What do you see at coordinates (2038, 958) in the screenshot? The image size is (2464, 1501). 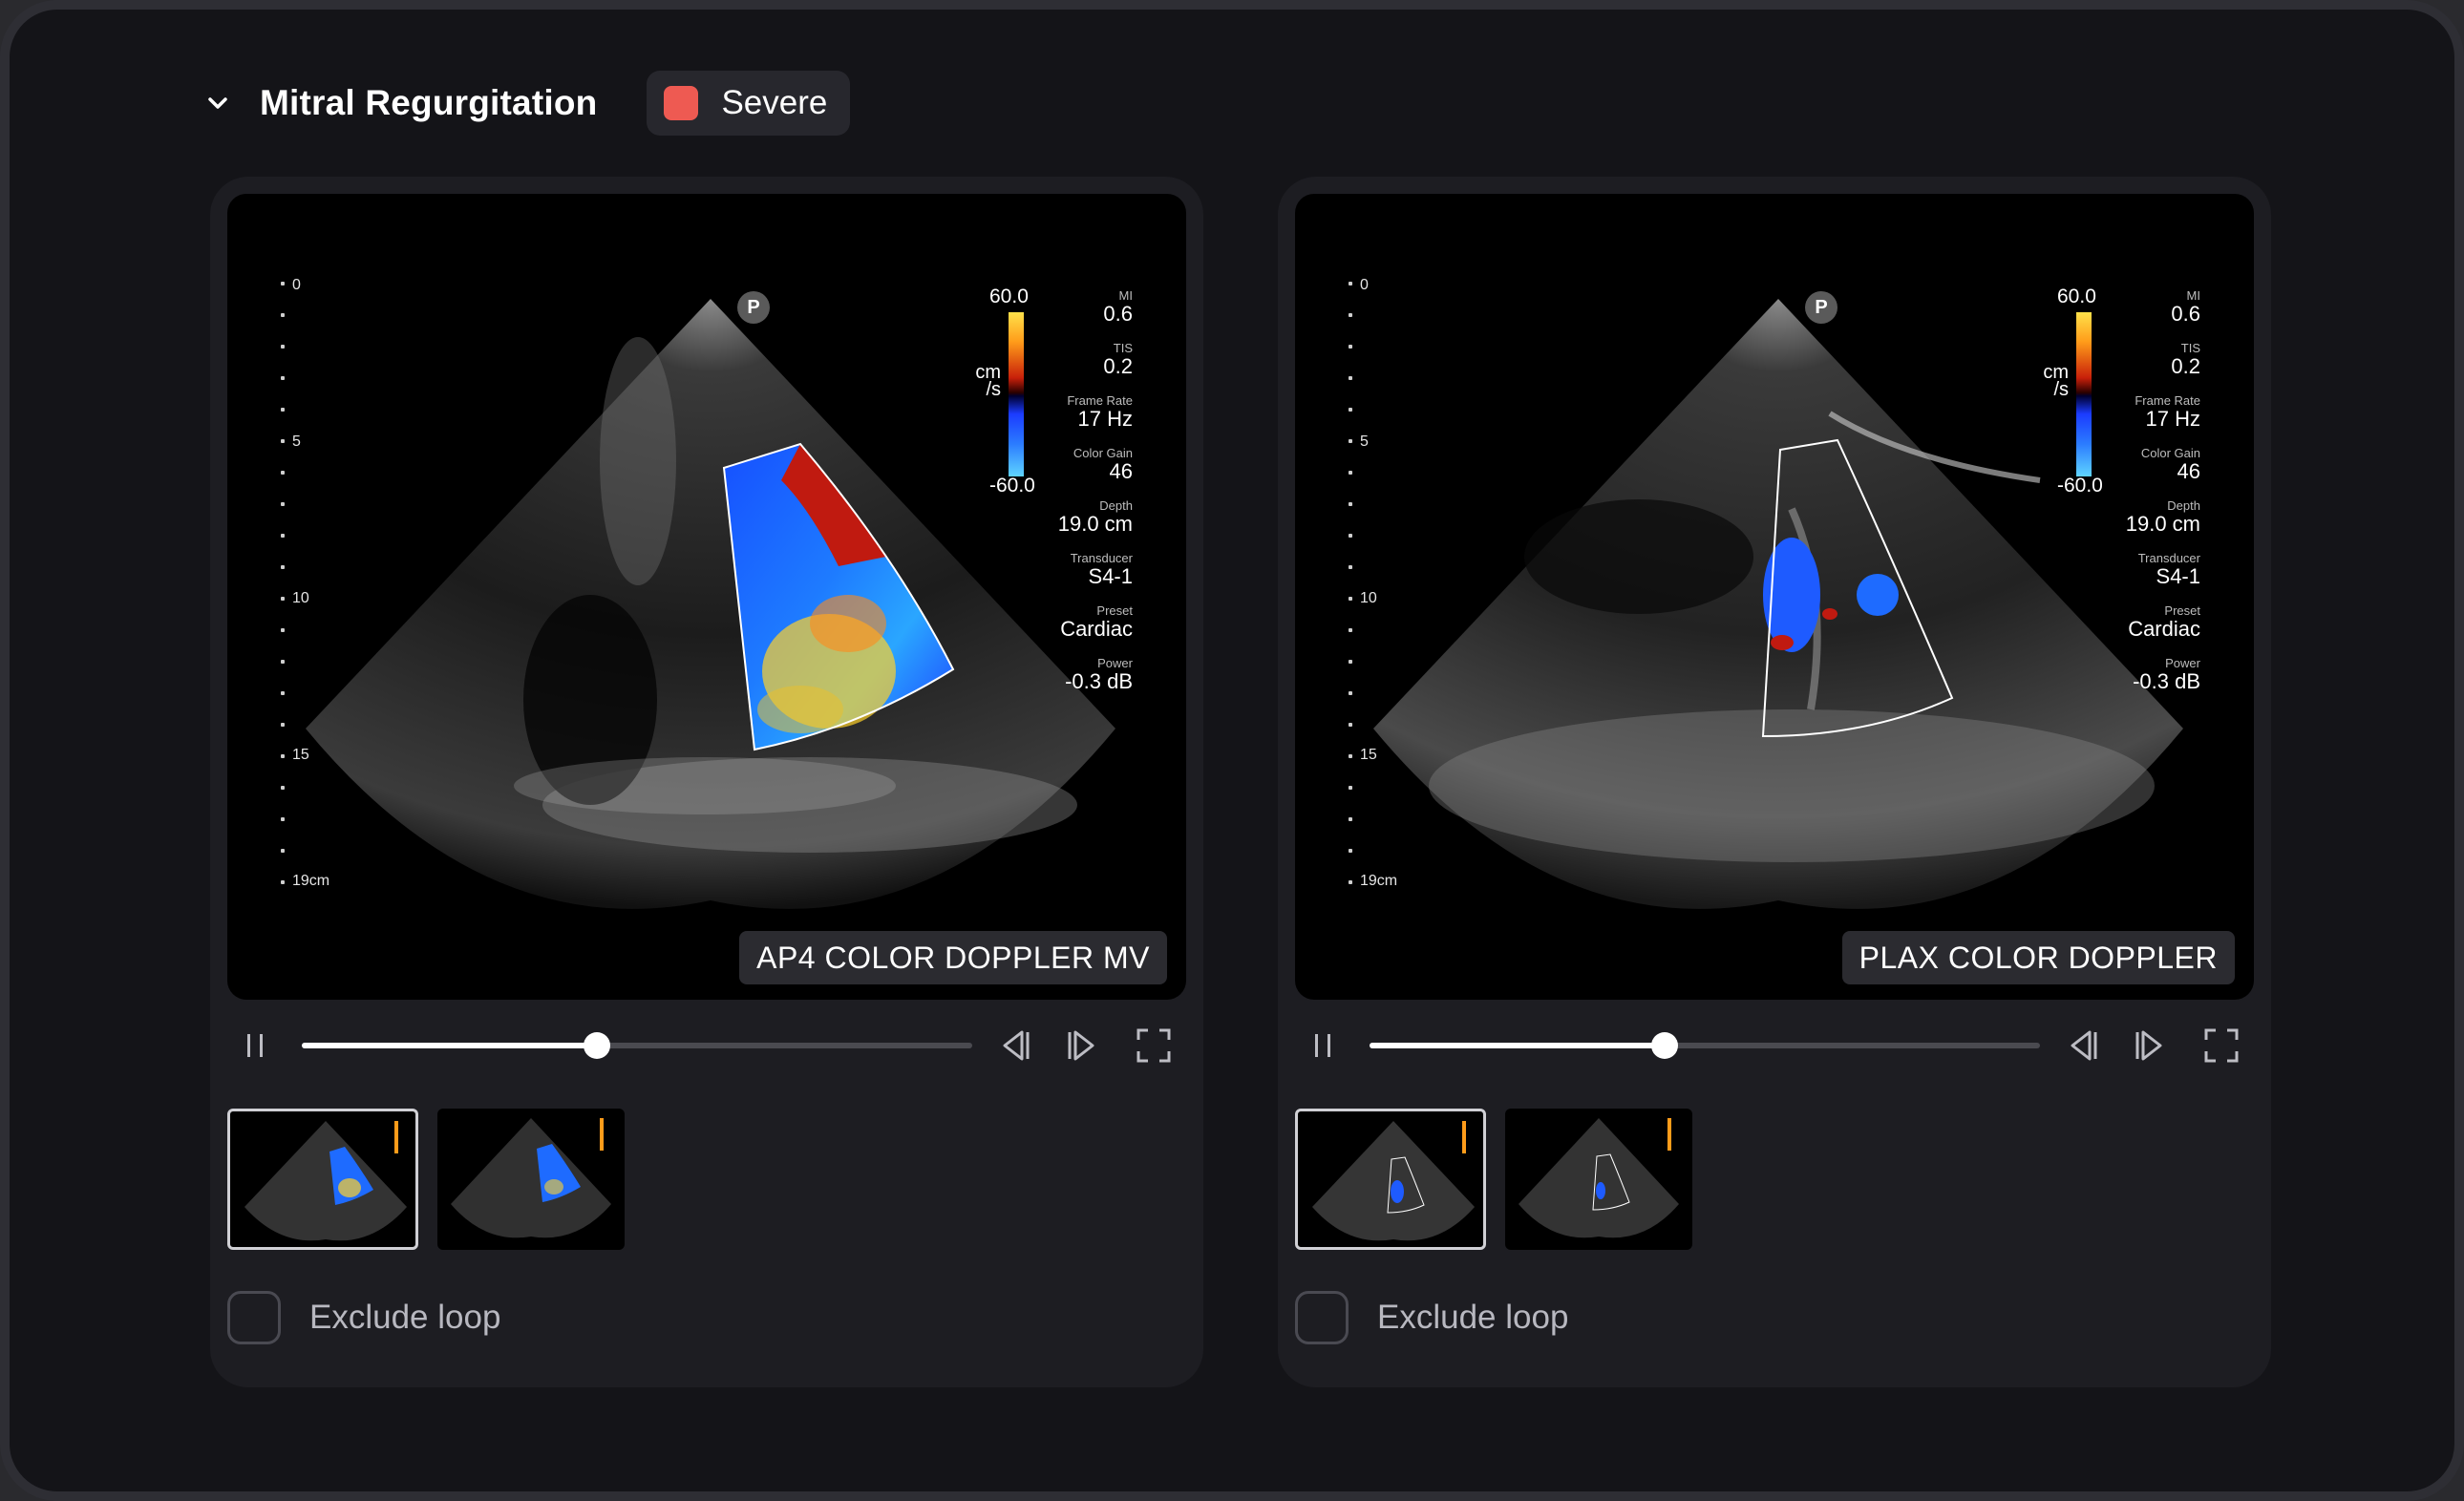 I see `view-label: PLAX COLOR DOPPLER` at bounding box center [2038, 958].